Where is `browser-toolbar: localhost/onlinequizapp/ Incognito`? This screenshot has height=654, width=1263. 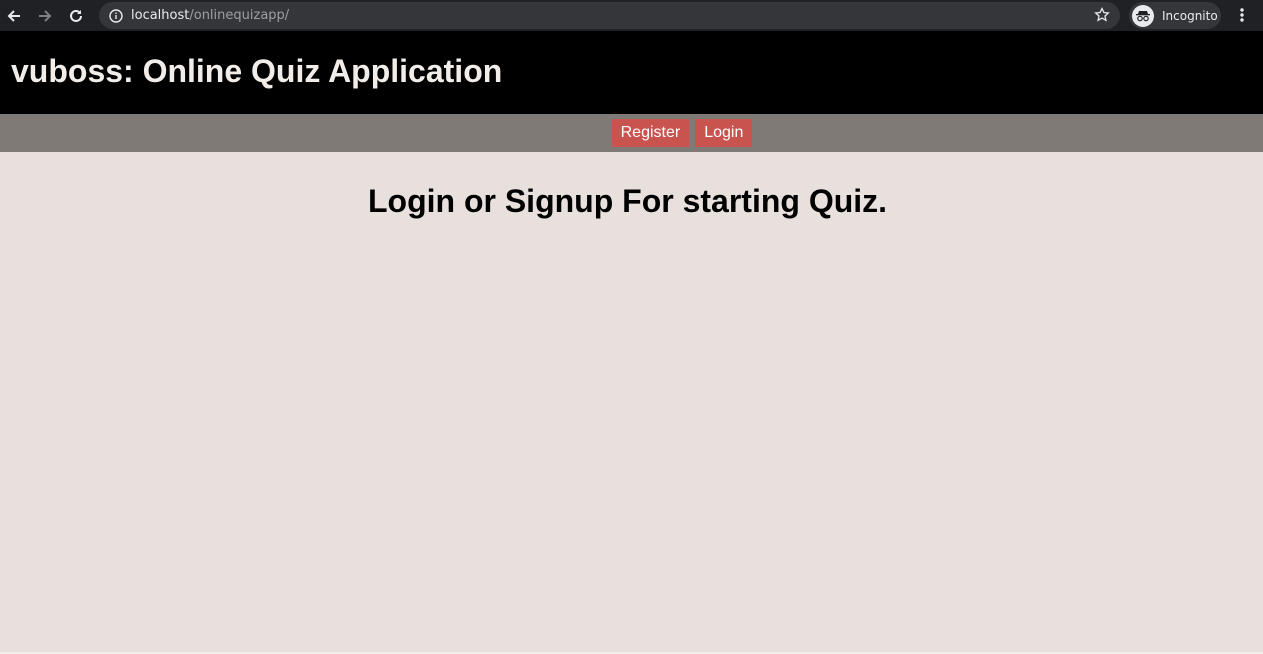
browser-toolbar: localhost/onlinequizapp/ Incognito is located at coordinates (631, 15).